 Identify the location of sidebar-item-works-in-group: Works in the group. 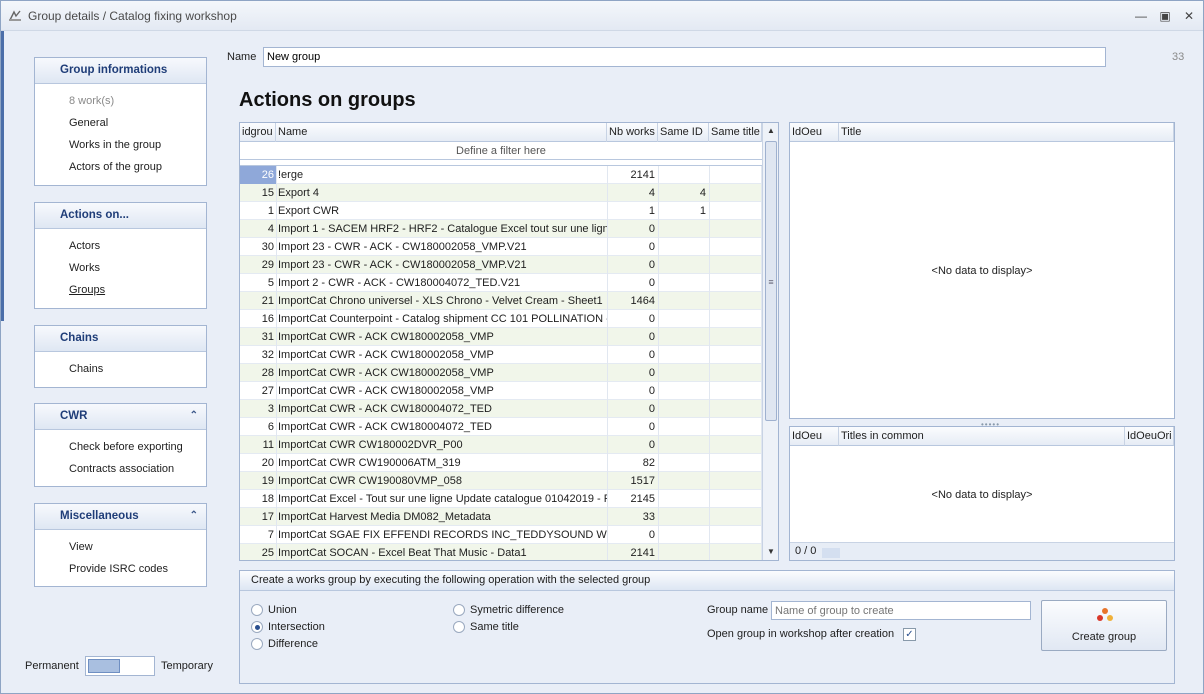
(137, 145).